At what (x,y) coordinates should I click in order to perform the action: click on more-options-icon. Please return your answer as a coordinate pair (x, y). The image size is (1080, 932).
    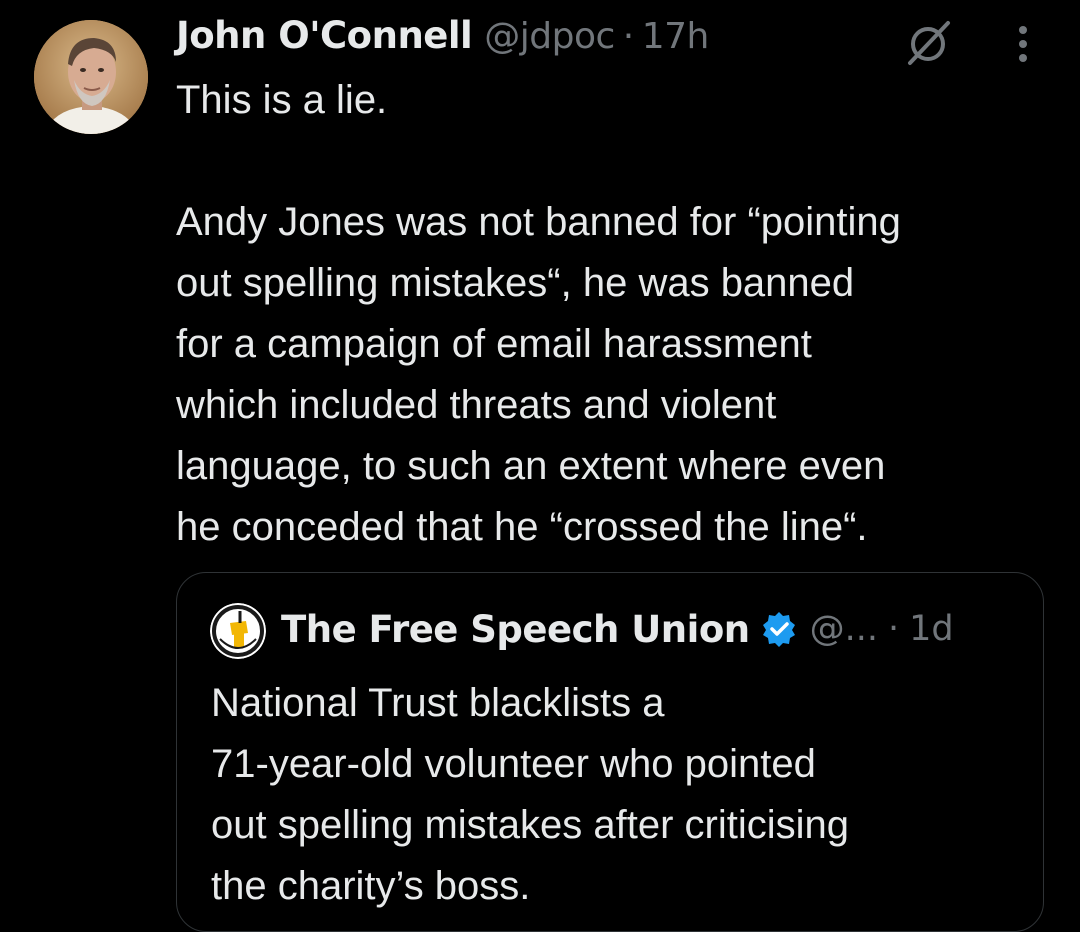
    Looking at the image, I should click on (1023, 44).